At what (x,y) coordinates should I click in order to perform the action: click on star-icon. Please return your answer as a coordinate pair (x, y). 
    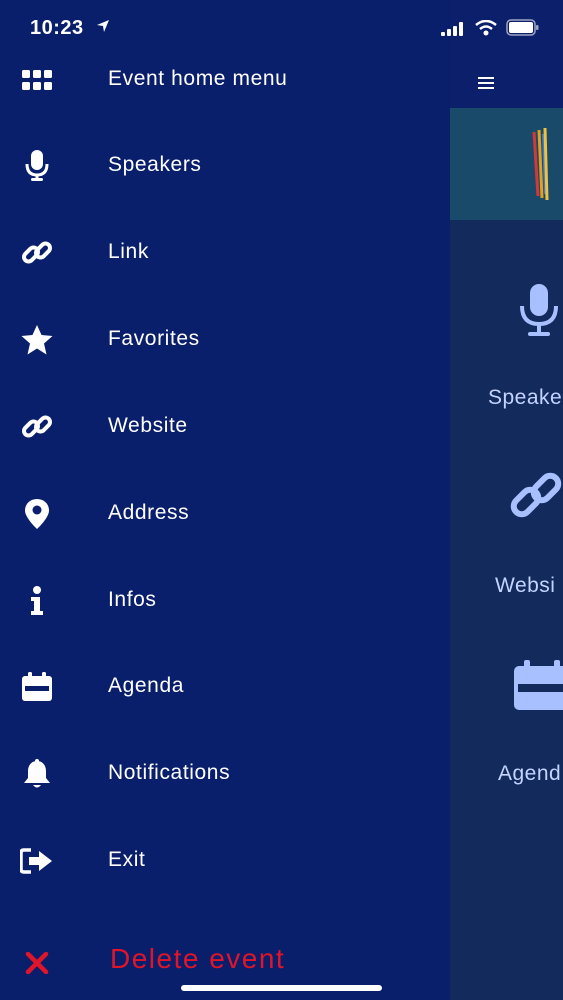
    Looking at the image, I should click on (37, 340).